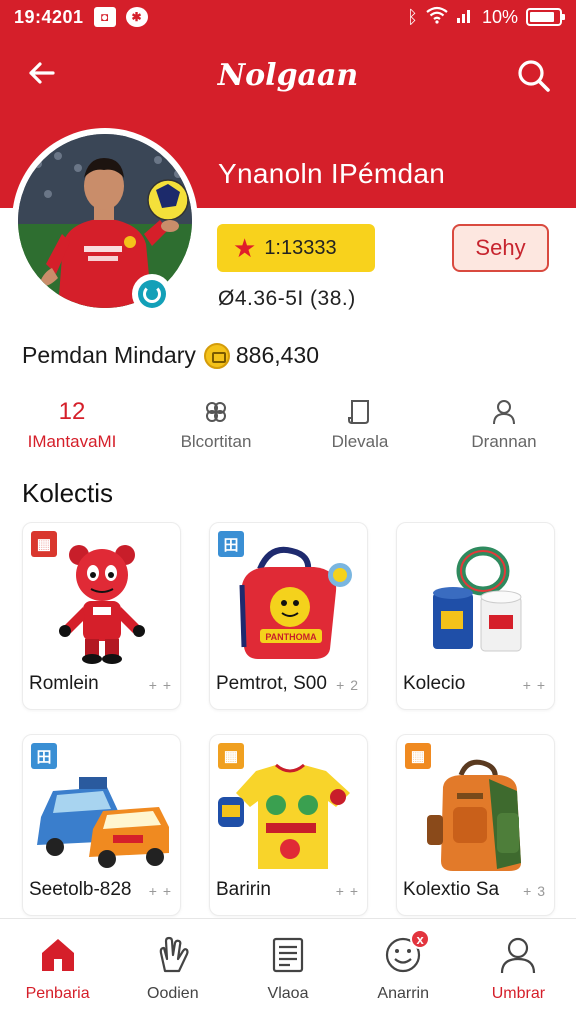 The width and height of the screenshot is (576, 1024). I want to click on wifi-icon, so click(437, 17).